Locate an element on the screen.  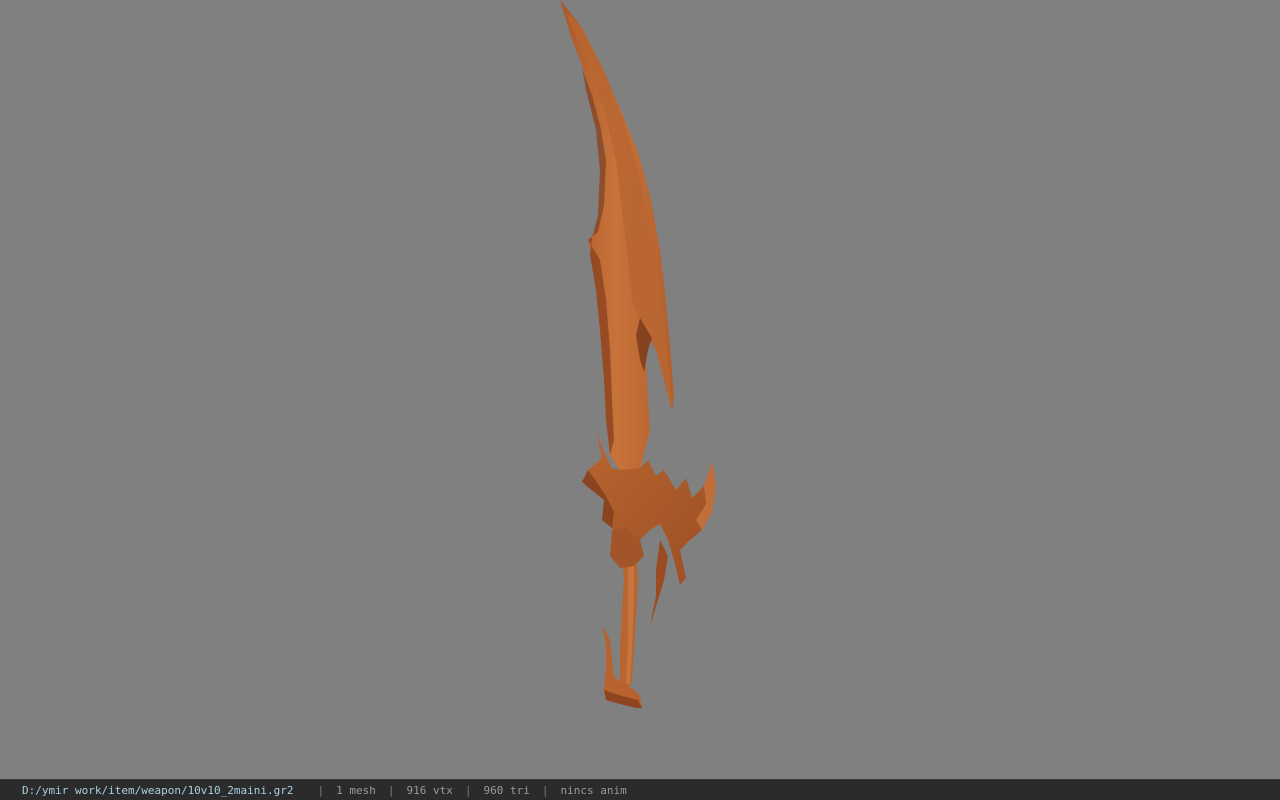
guard is located at coordinates (649, 508).